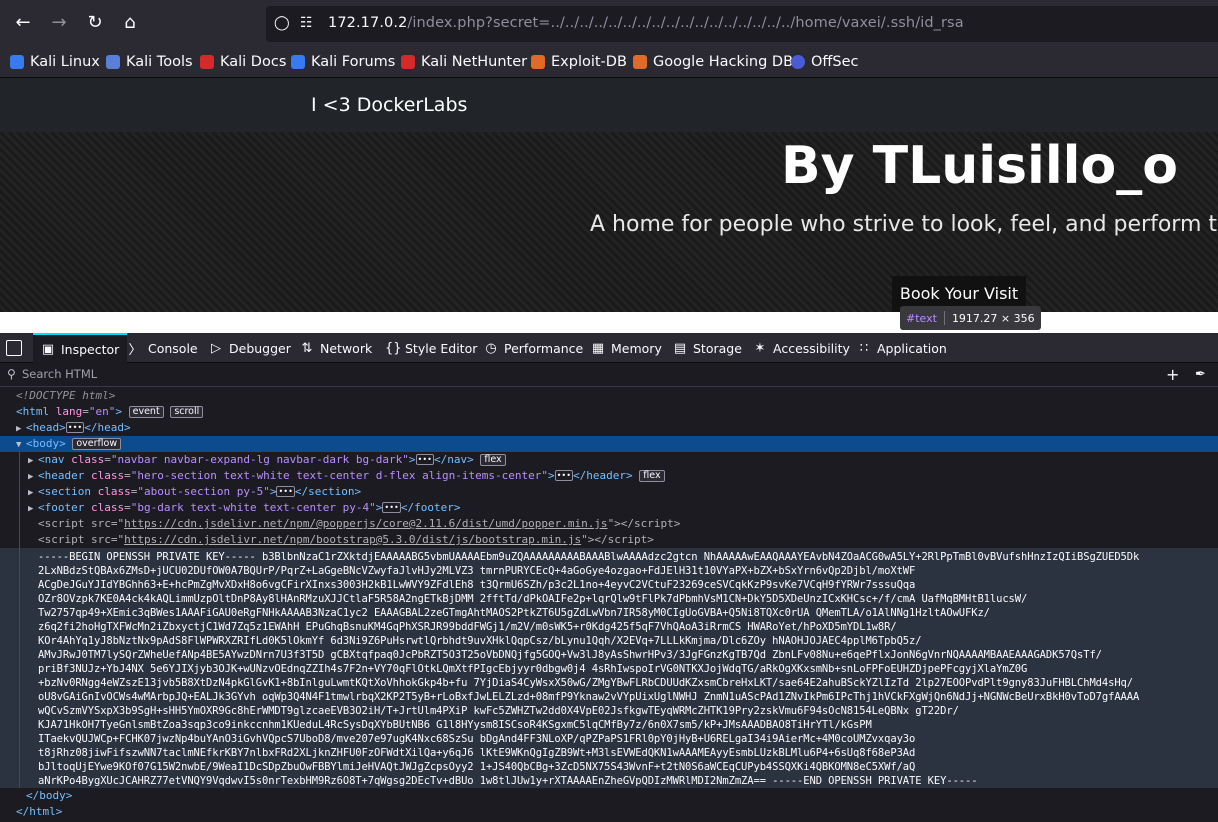 This screenshot has width=1218, height=822. Describe the element at coordinates (835, 62) in the screenshot. I see `bookmark-label: OffSec` at that location.